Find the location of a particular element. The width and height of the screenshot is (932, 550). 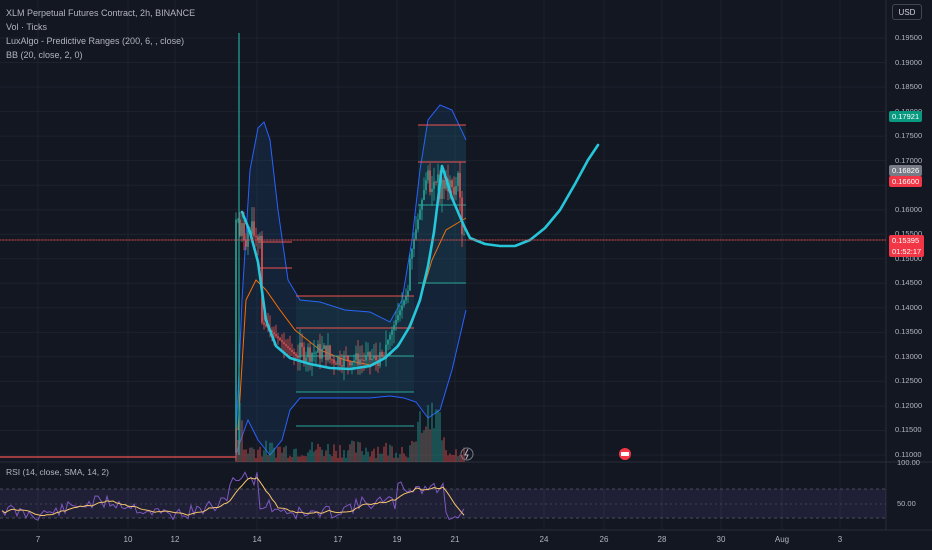

rsi-indicator-label: RSI (14, close, SMA, 14, 2) is located at coordinates (57, 472).